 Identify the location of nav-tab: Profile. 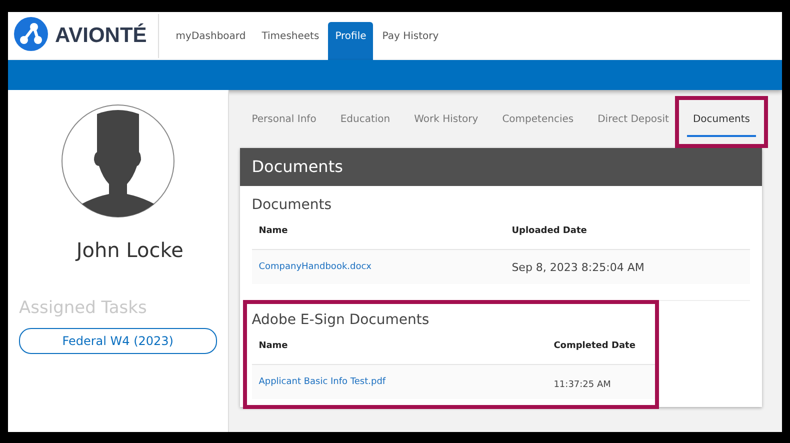
(351, 41).